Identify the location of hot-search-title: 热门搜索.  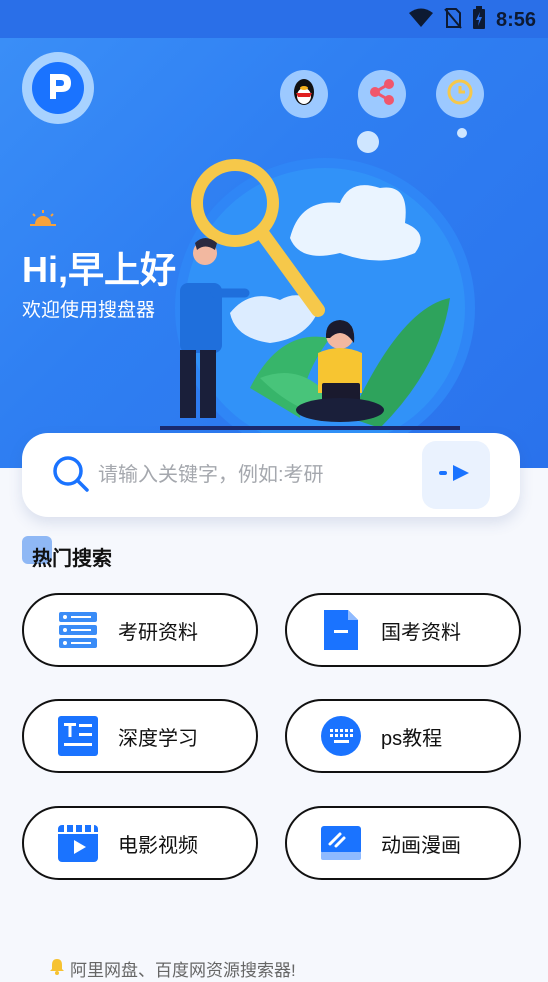
(72, 559).